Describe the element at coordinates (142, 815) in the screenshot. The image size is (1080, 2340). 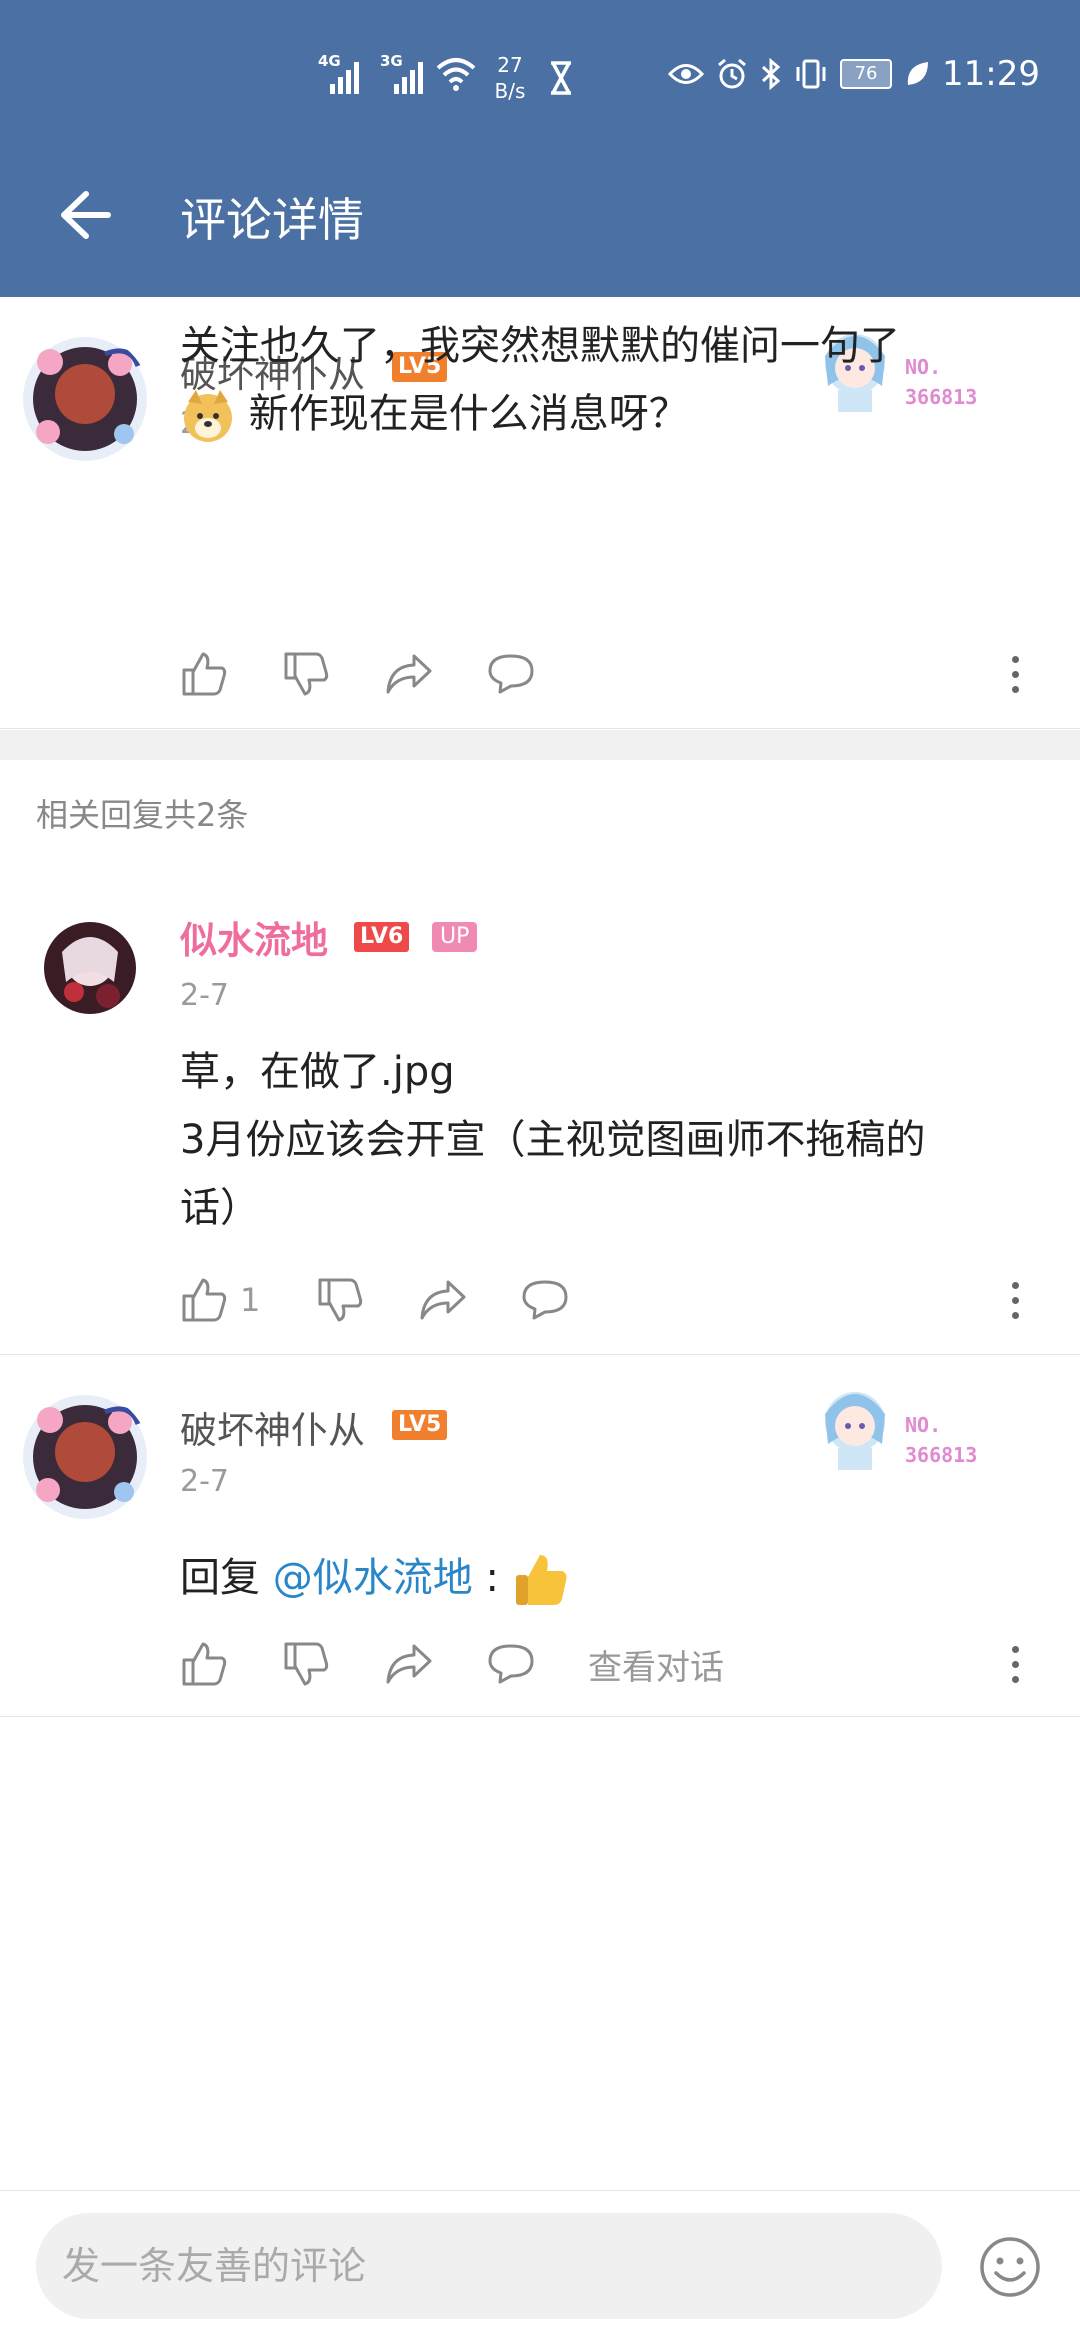
I see `related-replies-count: 相关回复共2条` at that location.